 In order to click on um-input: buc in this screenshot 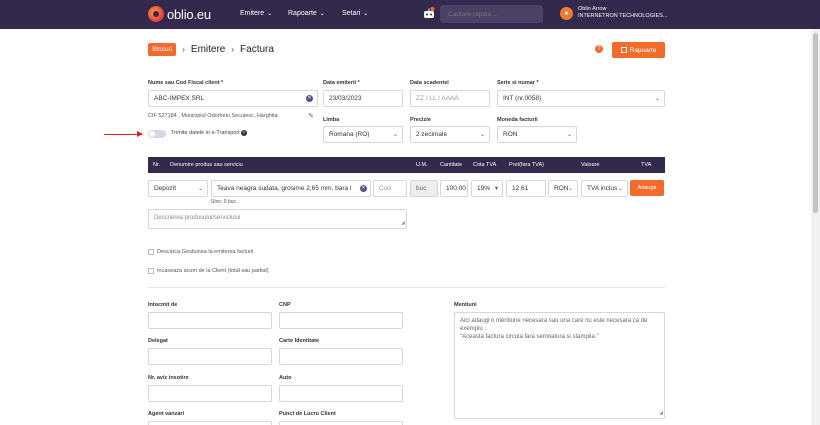, I will do `click(424, 188)`.